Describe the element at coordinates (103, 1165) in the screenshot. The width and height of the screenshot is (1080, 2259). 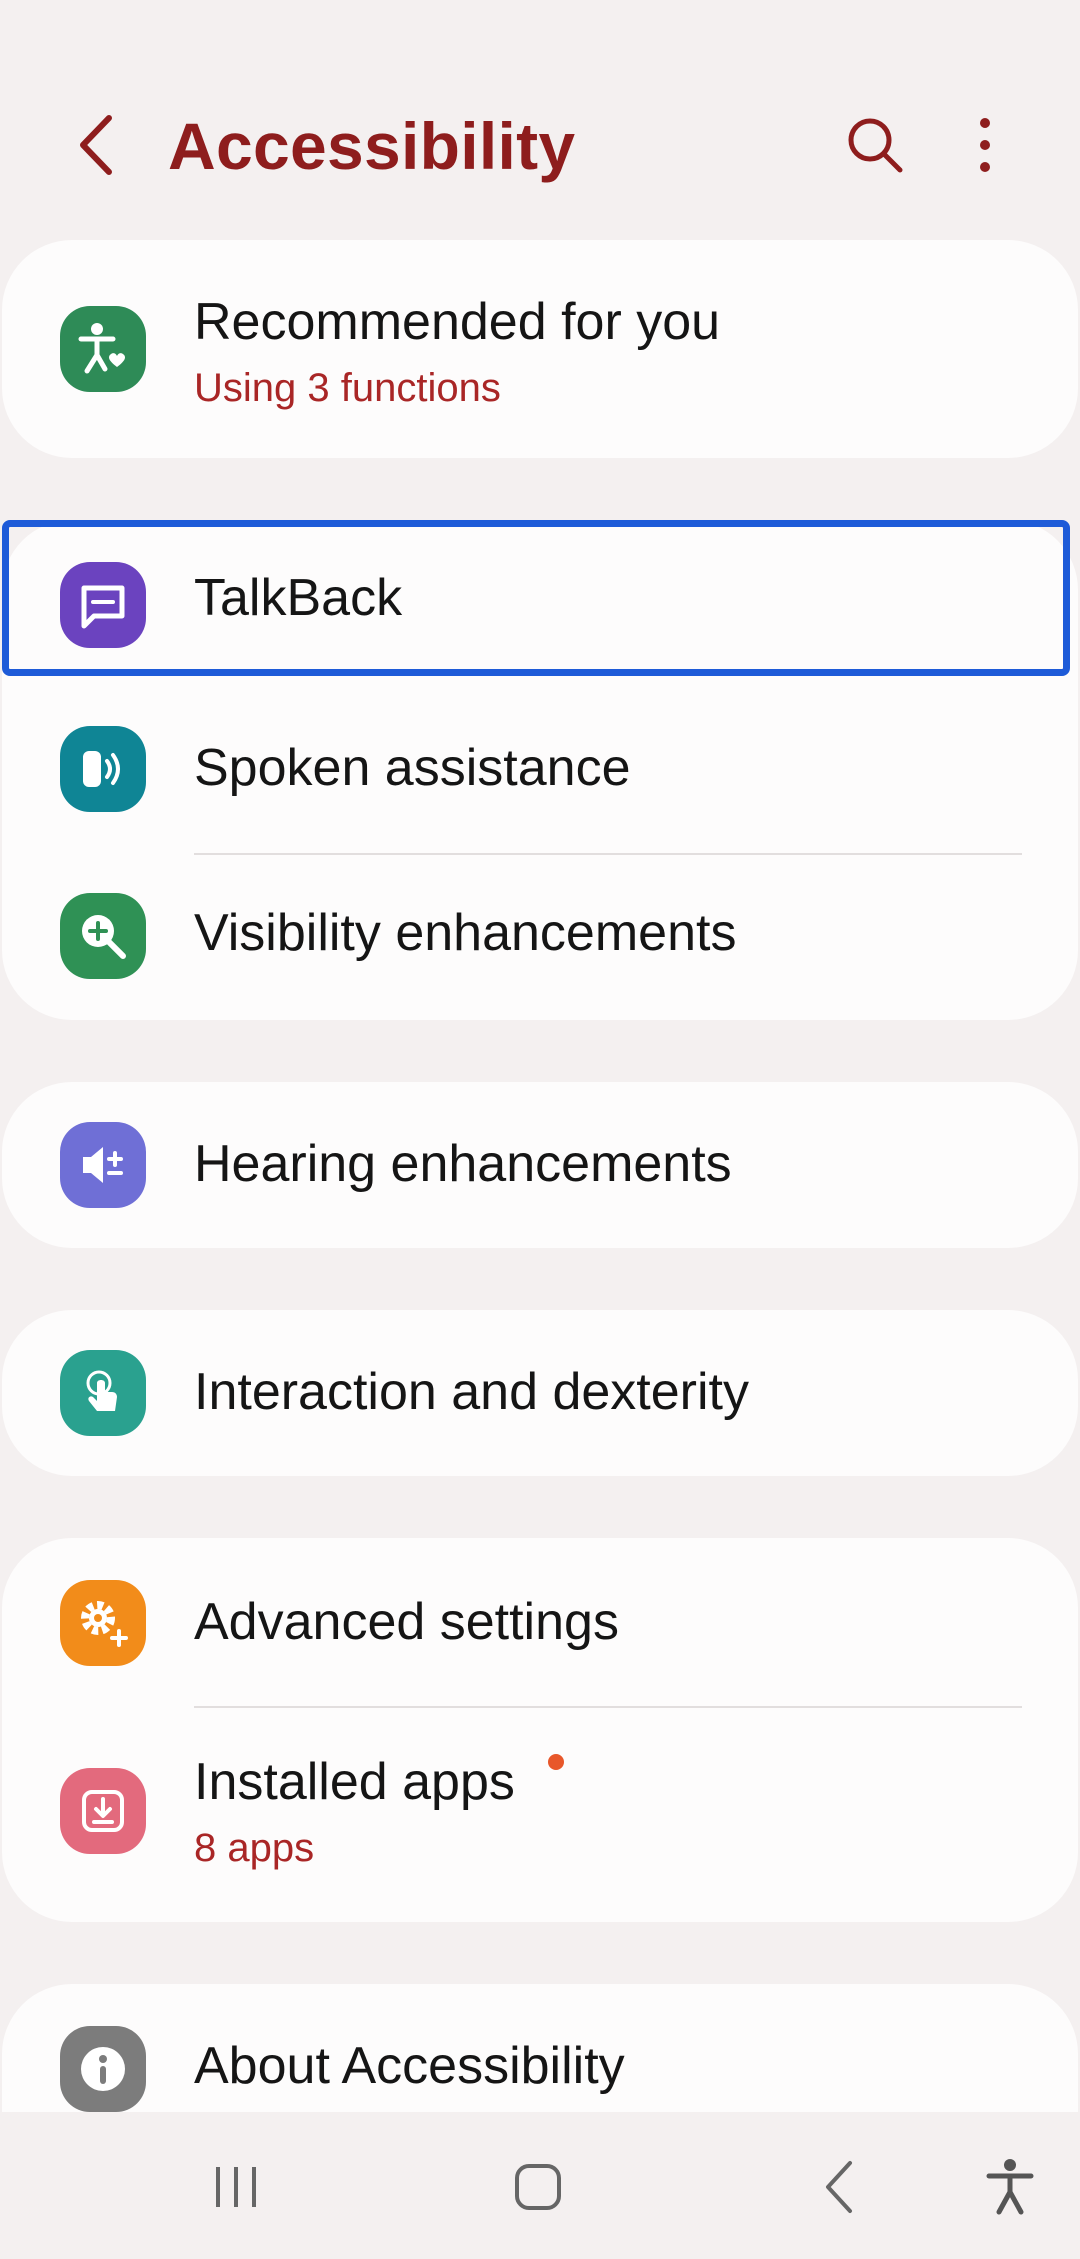
I see `volume-plus-icon` at that location.